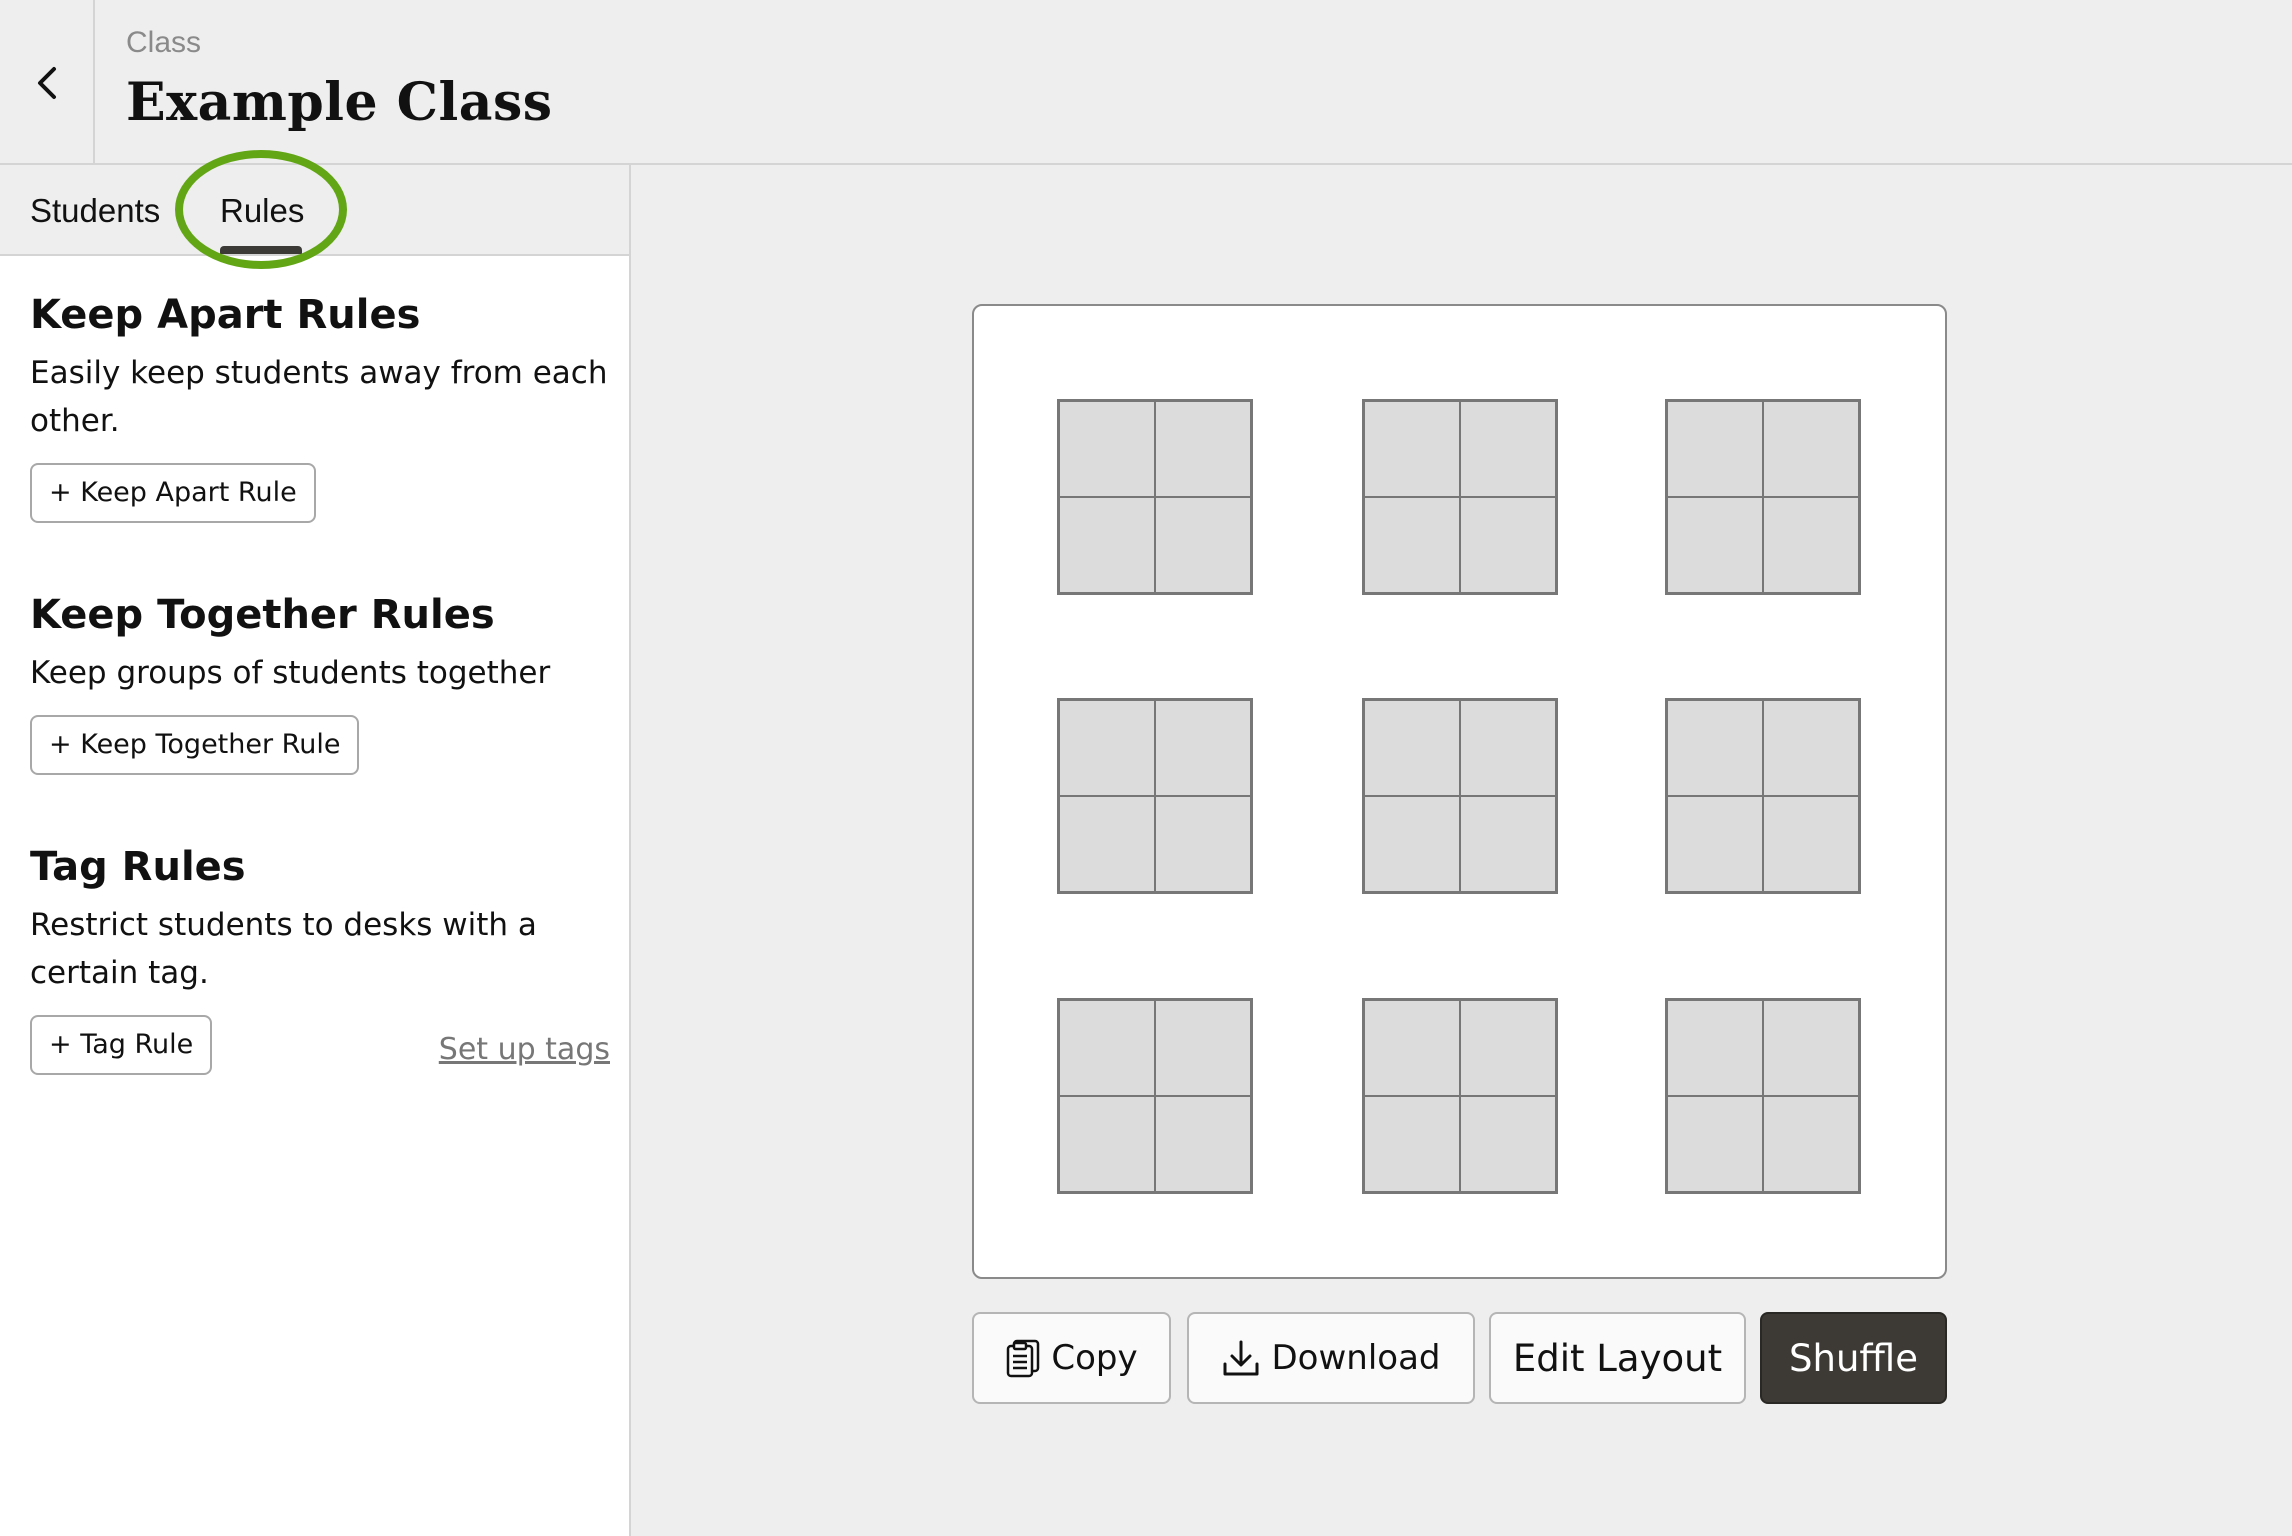 The image size is (2292, 1536). What do you see at coordinates (314, 210) in the screenshot?
I see `tab-bar: Students Rules` at bounding box center [314, 210].